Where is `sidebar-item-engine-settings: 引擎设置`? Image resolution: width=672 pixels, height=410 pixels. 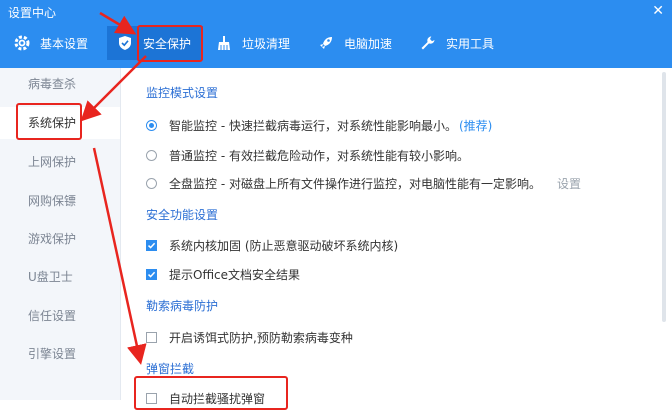
sidebar-item-engine-settings: 引擎设置 is located at coordinates (60, 354).